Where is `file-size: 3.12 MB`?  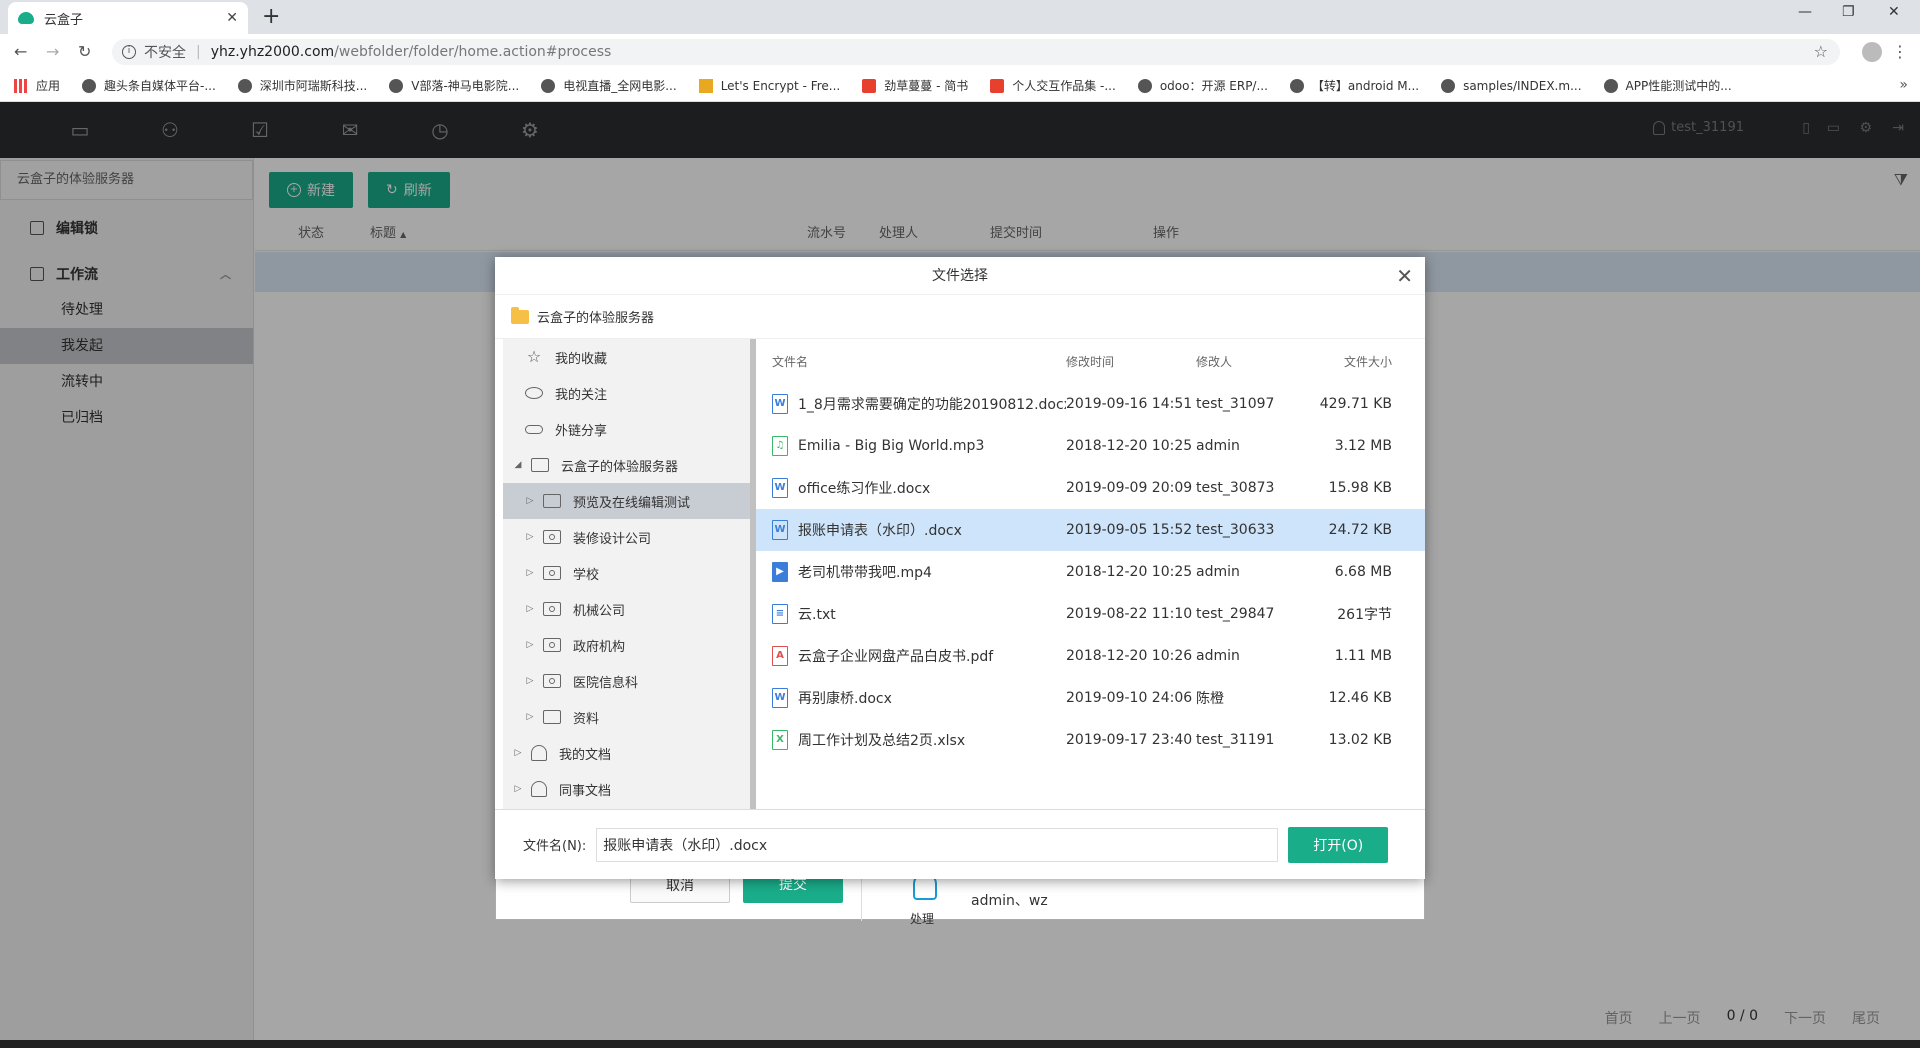 file-size: 3.12 MB is located at coordinates (1363, 446).